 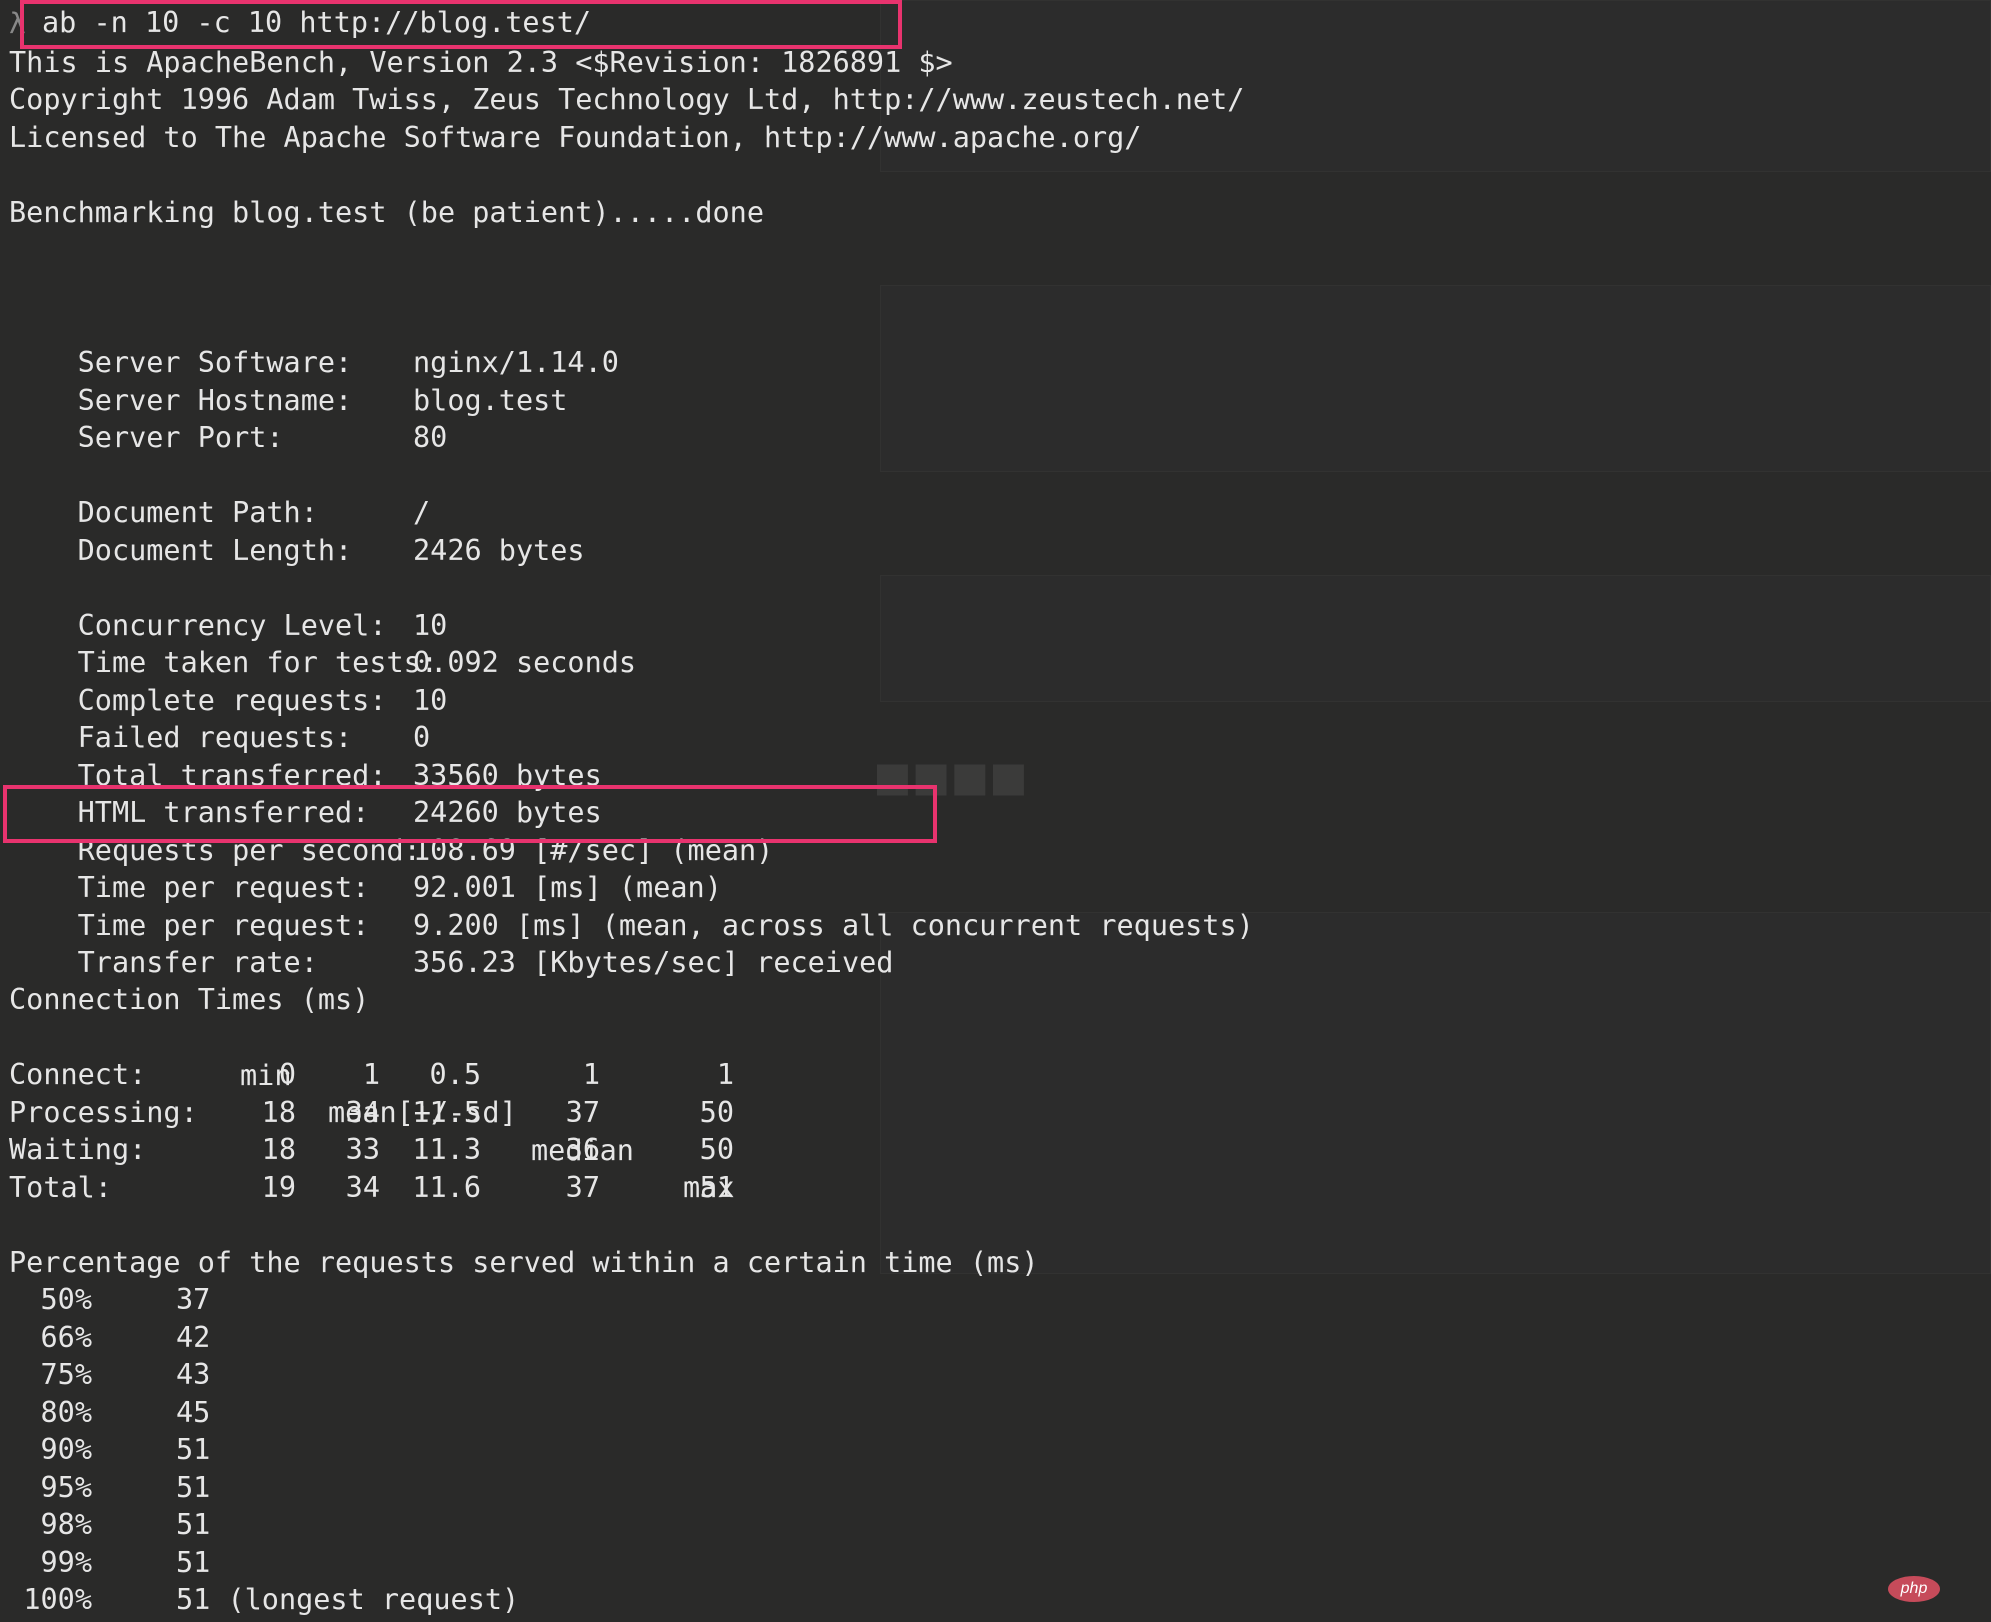 I want to click on cell-sd: 0.5, so click(x=455, y=1074).